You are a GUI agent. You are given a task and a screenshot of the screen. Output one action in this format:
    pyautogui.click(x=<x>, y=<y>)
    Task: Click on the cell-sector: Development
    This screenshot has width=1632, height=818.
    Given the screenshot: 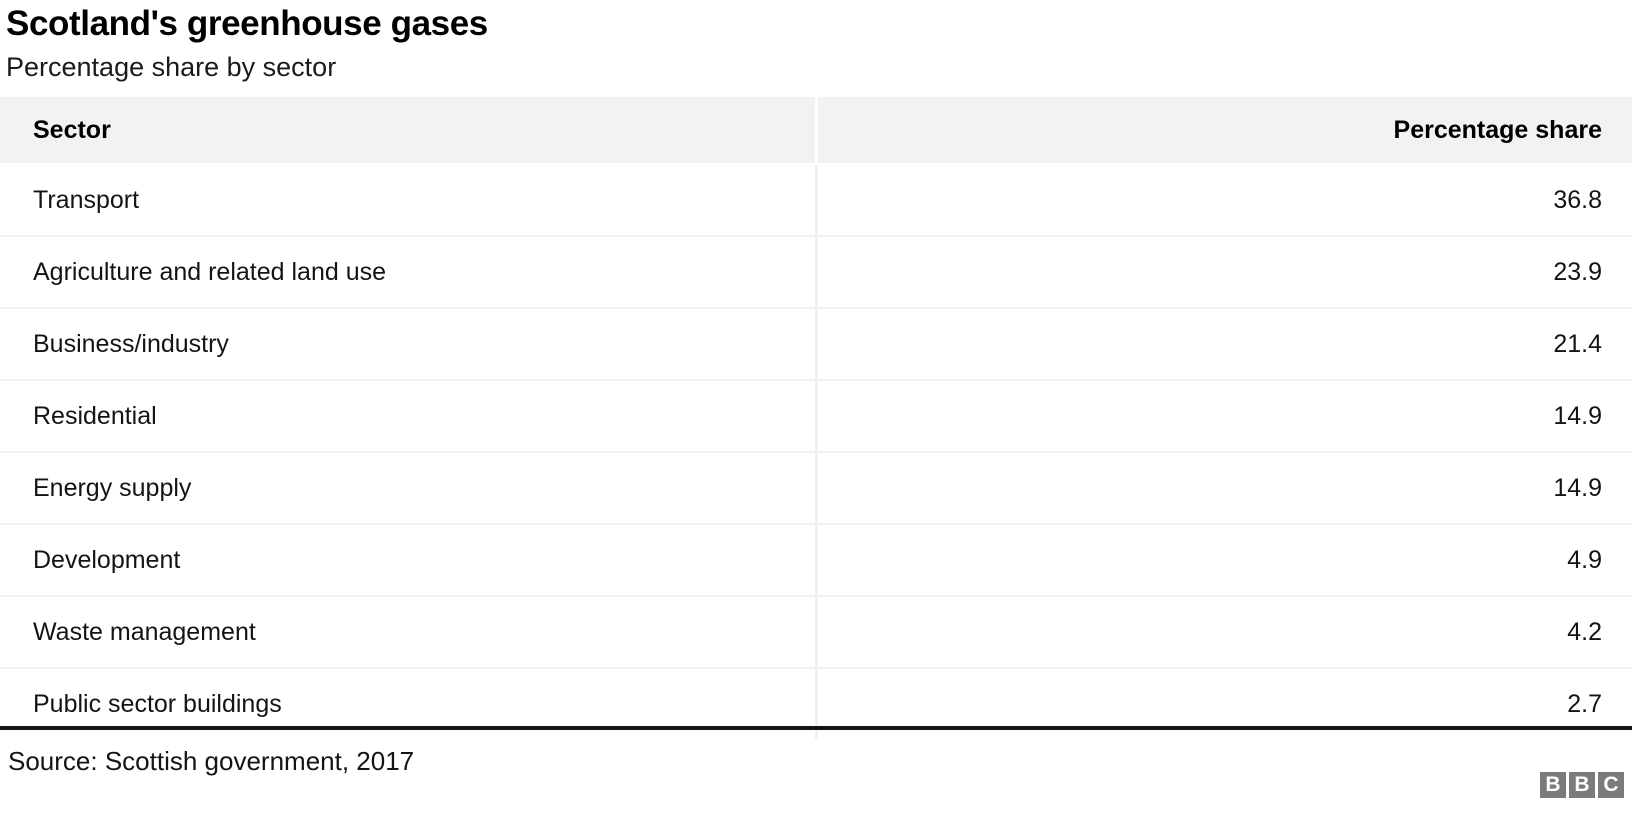 What is the action you would take?
    pyautogui.click(x=409, y=559)
    